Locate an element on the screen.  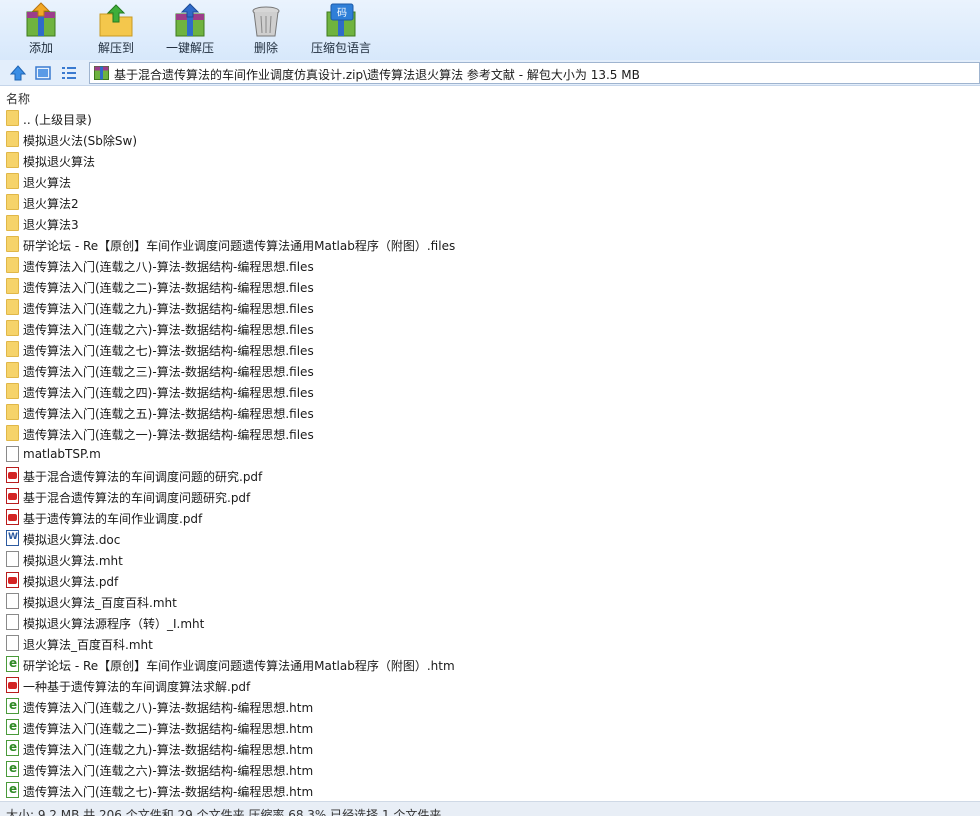
folder-row: 遗传算法入门(连载之五)-算法-数据结构-编程思想.files is located at coordinates (490, 412).